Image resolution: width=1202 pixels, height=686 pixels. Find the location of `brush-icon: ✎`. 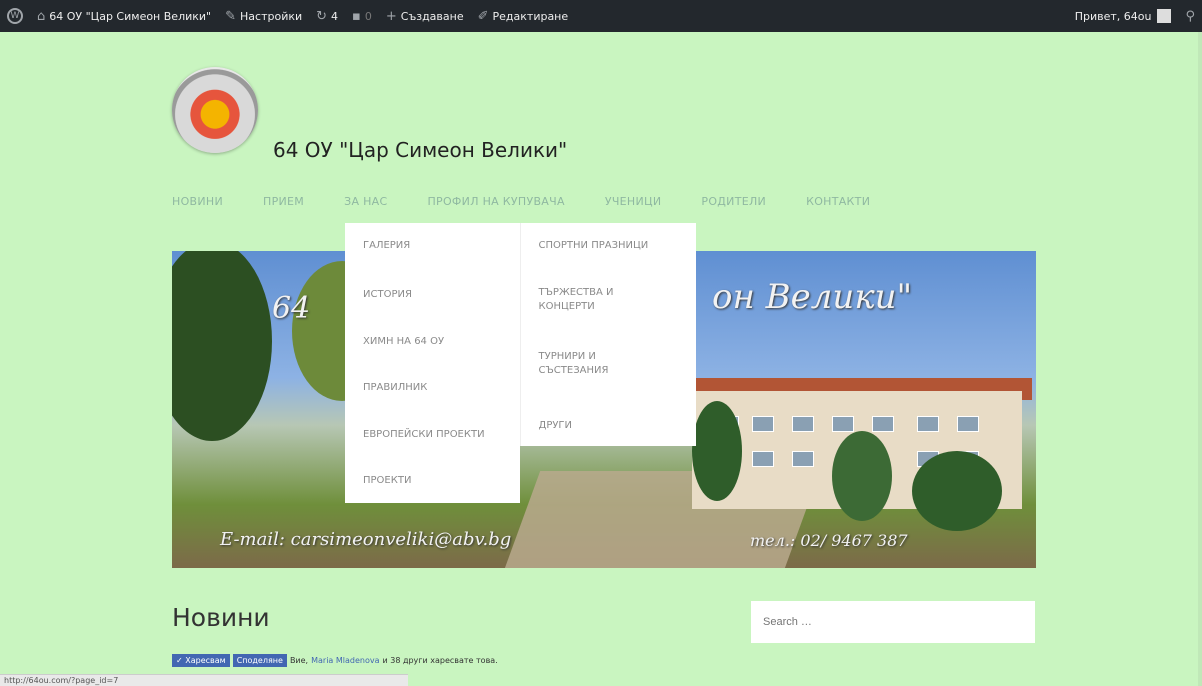

brush-icon: ✎ is located at coordinates (231, 16).